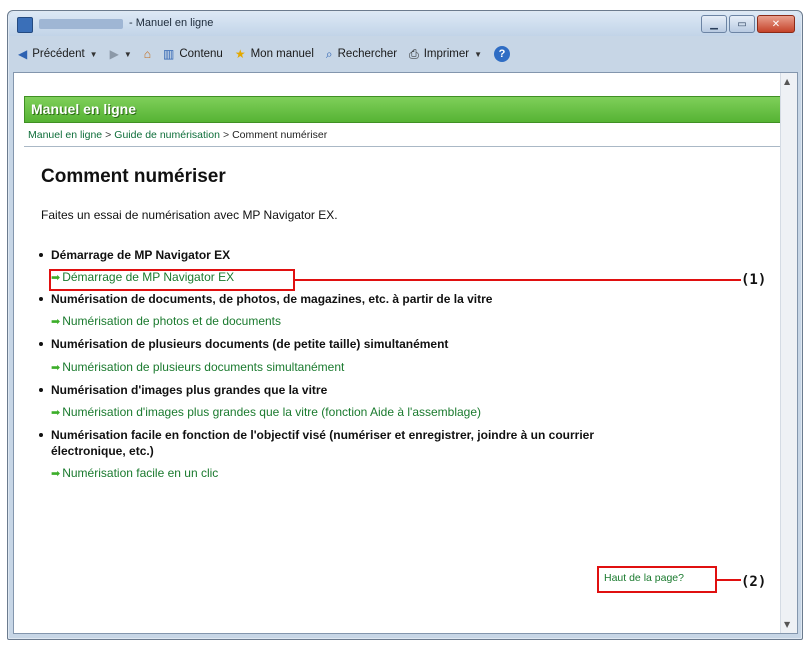 This screenshot has height=646, width=806. Describe the element at coordinates (114, 54) in the screenshot. I see `forward-arrow-icon: ▶` at that location.